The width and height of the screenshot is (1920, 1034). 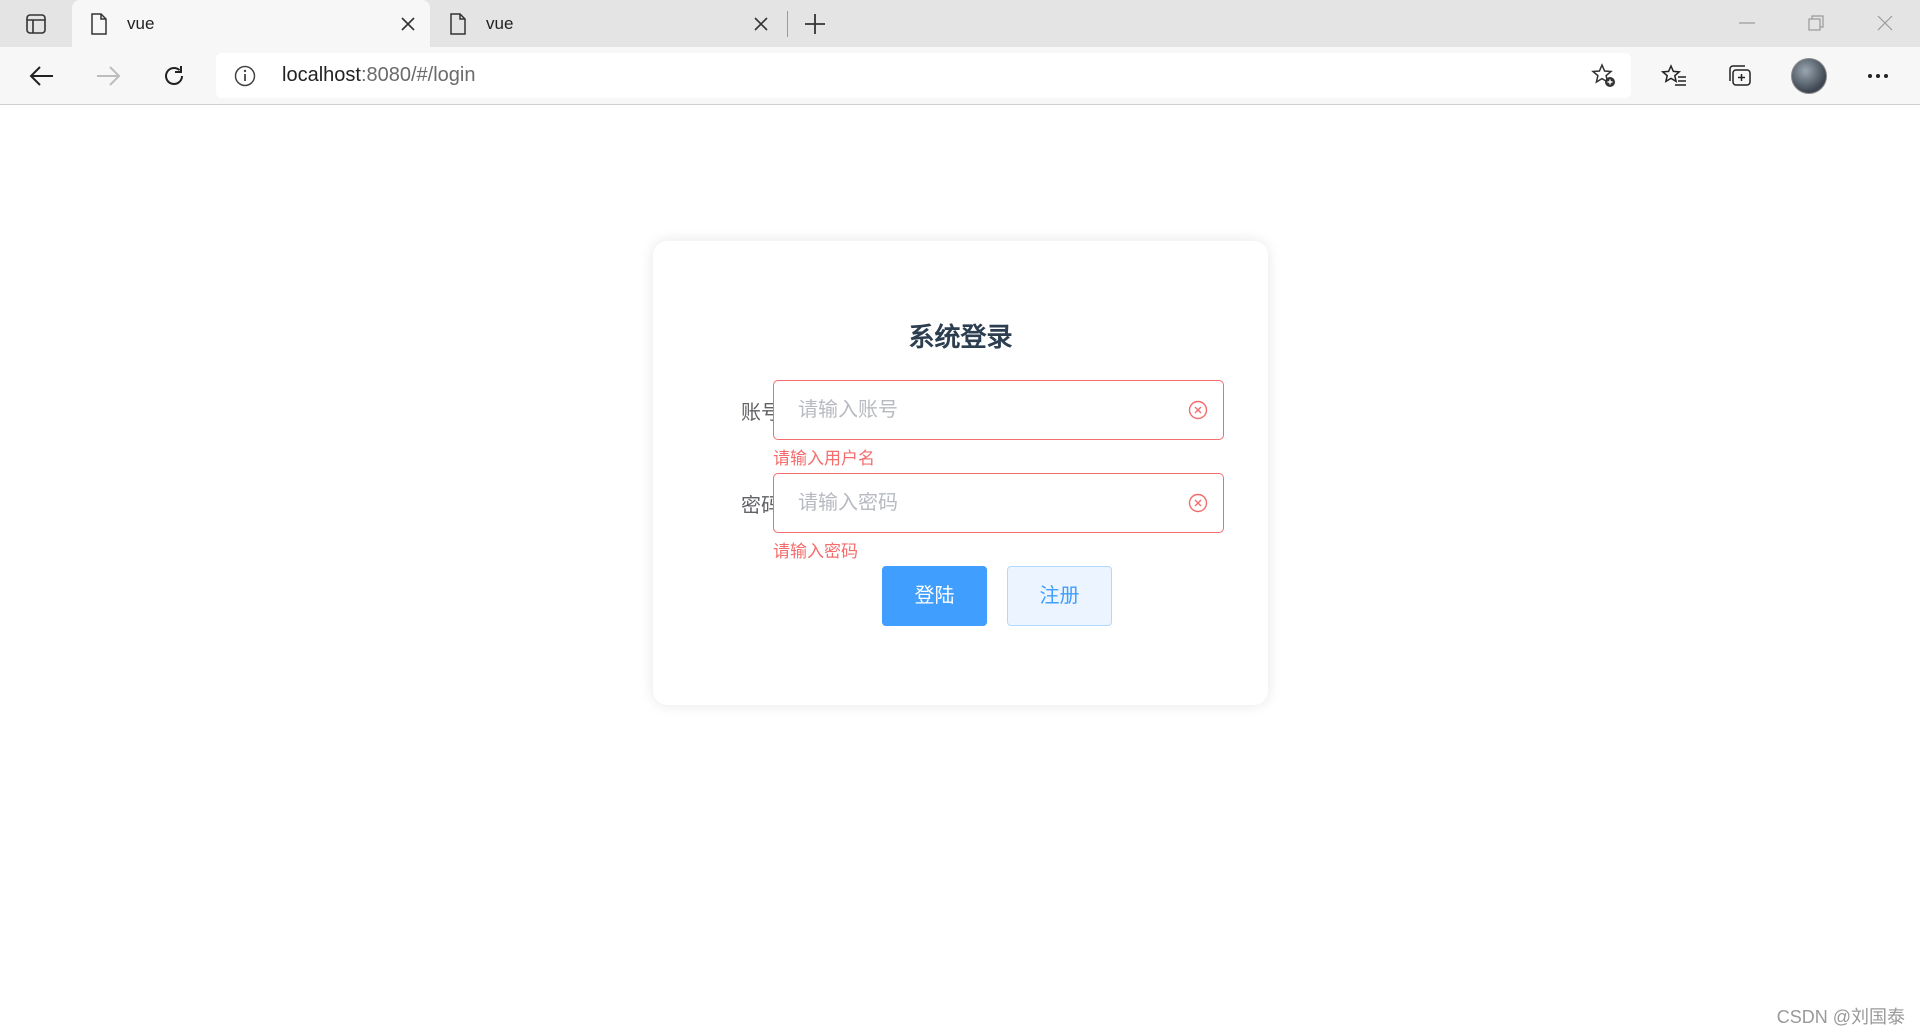 I want to click on forward-arrow-icon, so click(x=108, y=76).